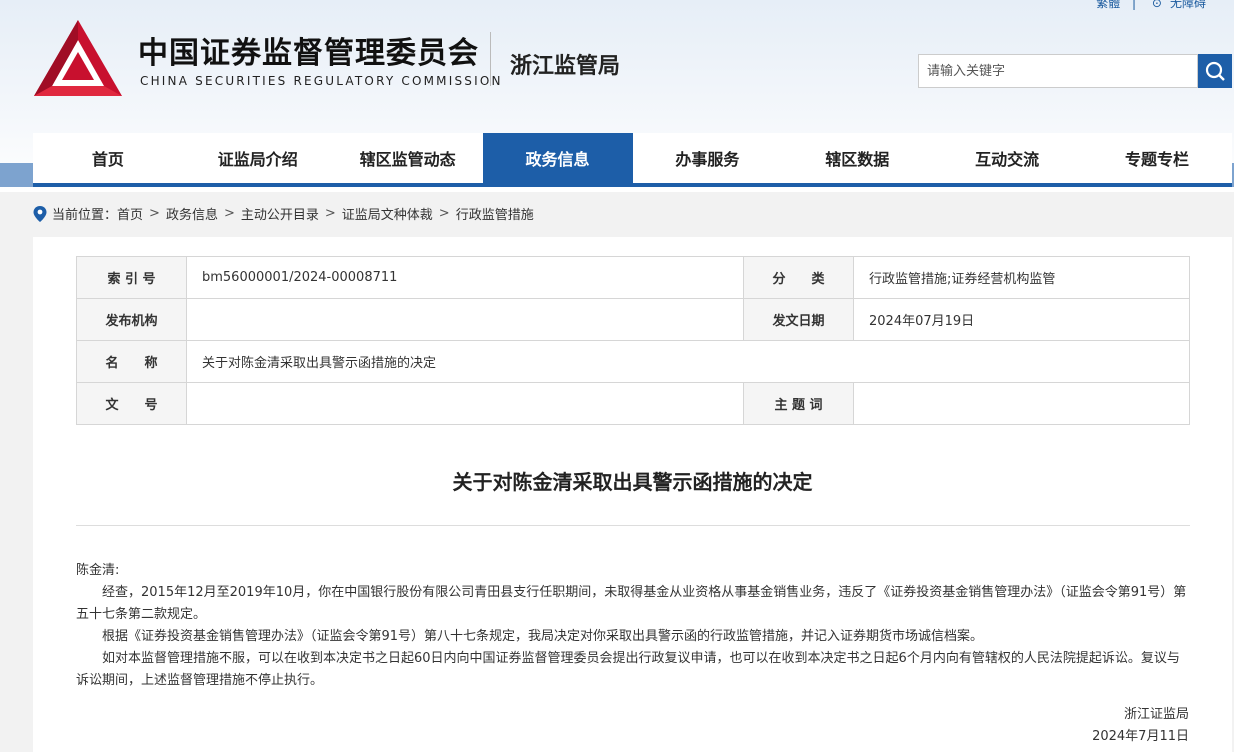  Describe the element at coordinates (798, 277) in the screenshot. I see `category-label: 分 类` at that location.